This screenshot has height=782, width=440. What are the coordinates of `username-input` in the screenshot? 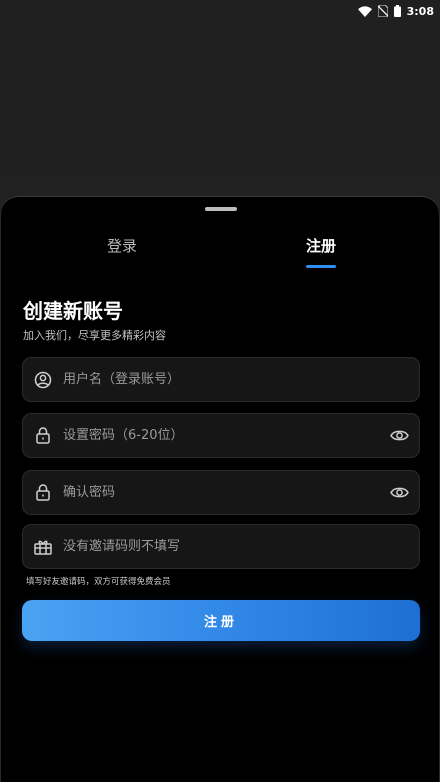 It's located at (241, 379).